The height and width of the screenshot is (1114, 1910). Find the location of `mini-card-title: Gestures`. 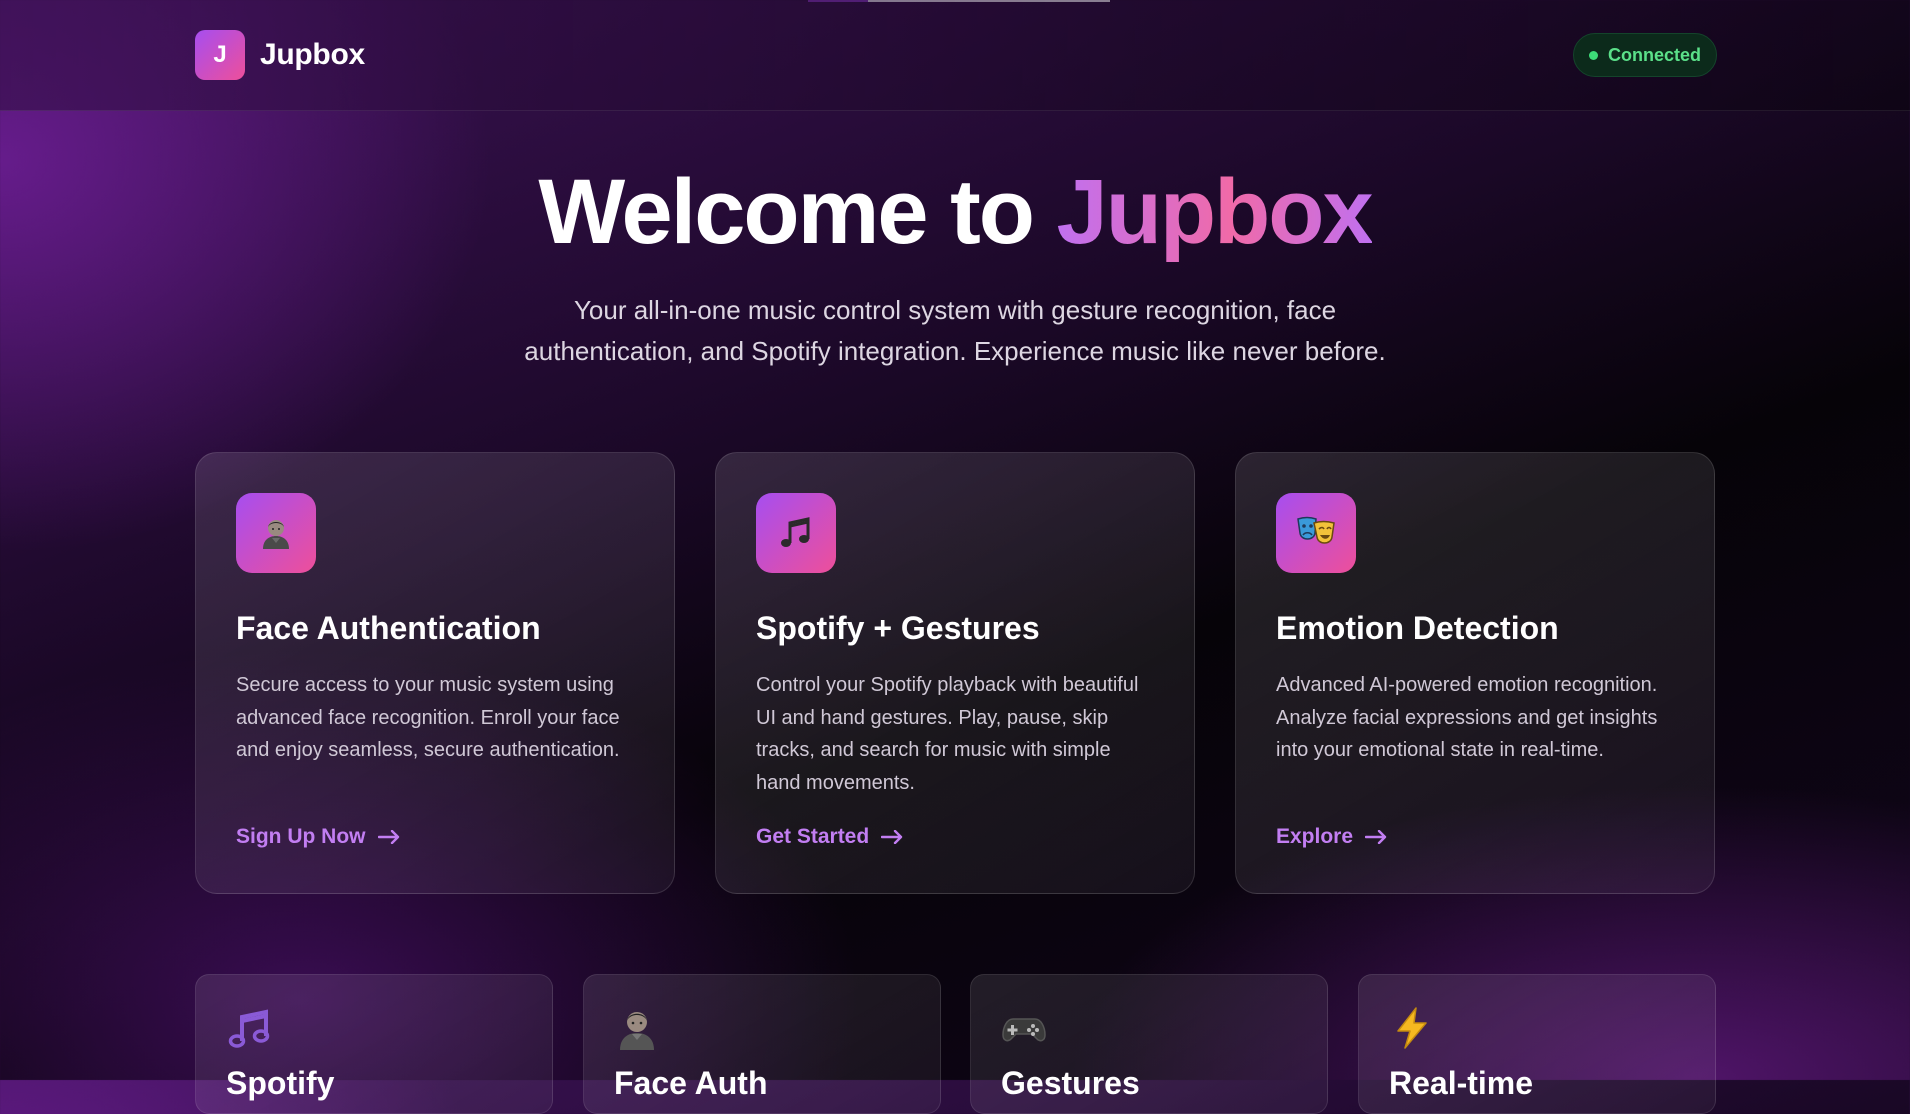

mini-card-title: Gestures is located at coordinates (1070, 1083).